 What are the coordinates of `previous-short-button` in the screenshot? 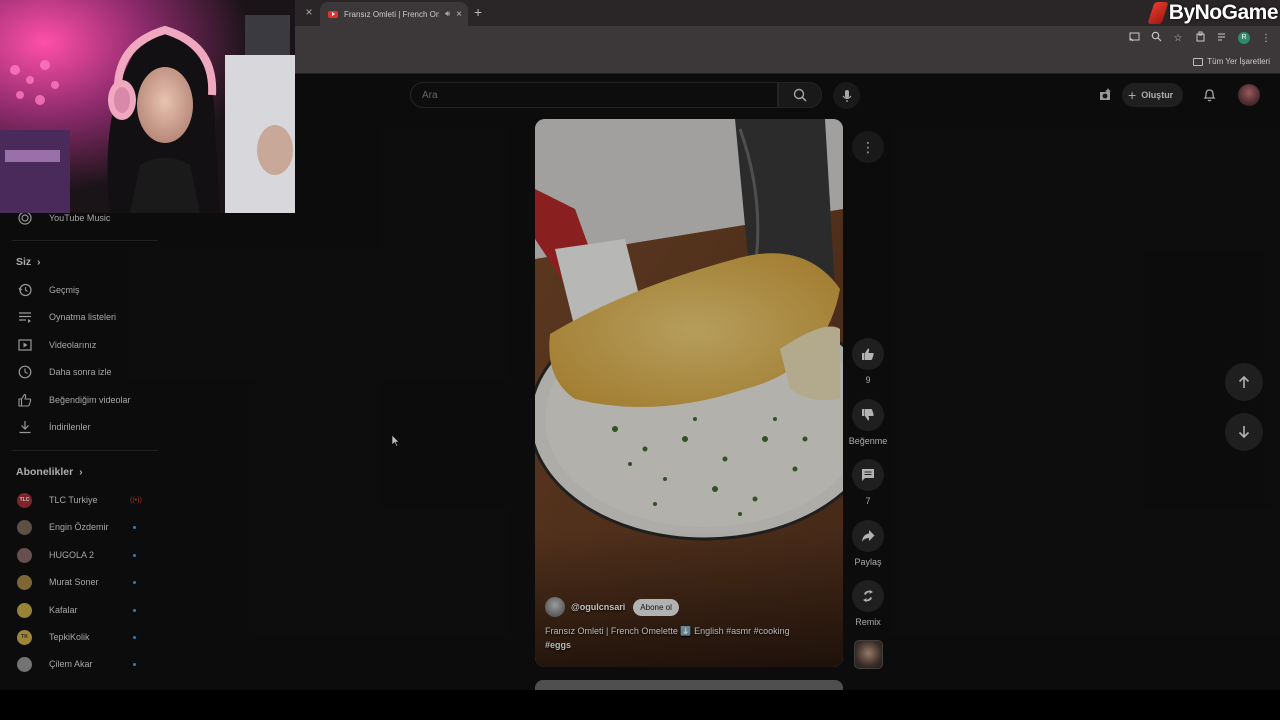 It's located at (1244, 382).